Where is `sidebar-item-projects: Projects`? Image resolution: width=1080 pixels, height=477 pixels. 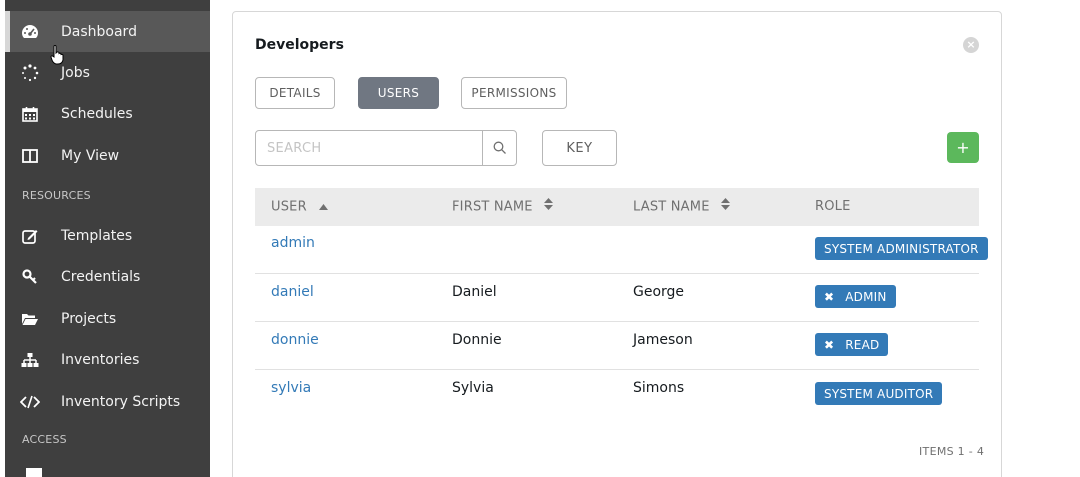 sidebar-item-projects: Projects is located at coordinates (107, 318).